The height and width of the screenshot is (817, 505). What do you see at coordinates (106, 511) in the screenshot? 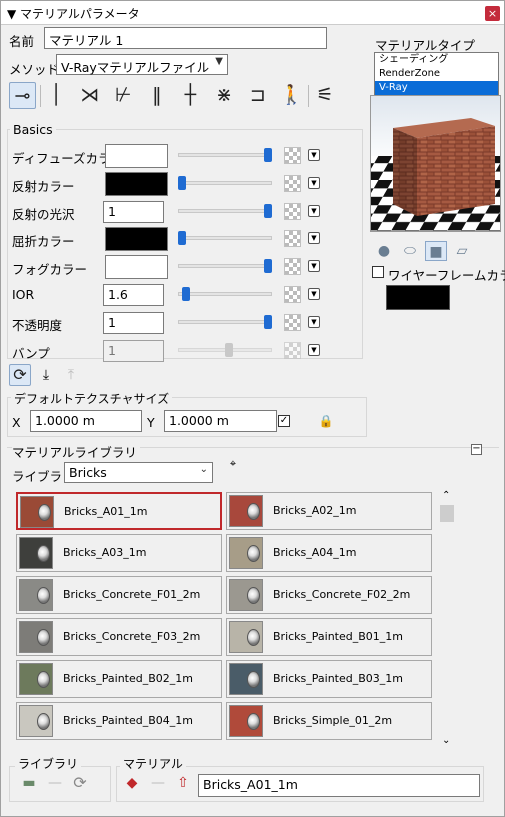
I see `material-item-name: Bricks_A01_1m` at bounding box center [106, 511].